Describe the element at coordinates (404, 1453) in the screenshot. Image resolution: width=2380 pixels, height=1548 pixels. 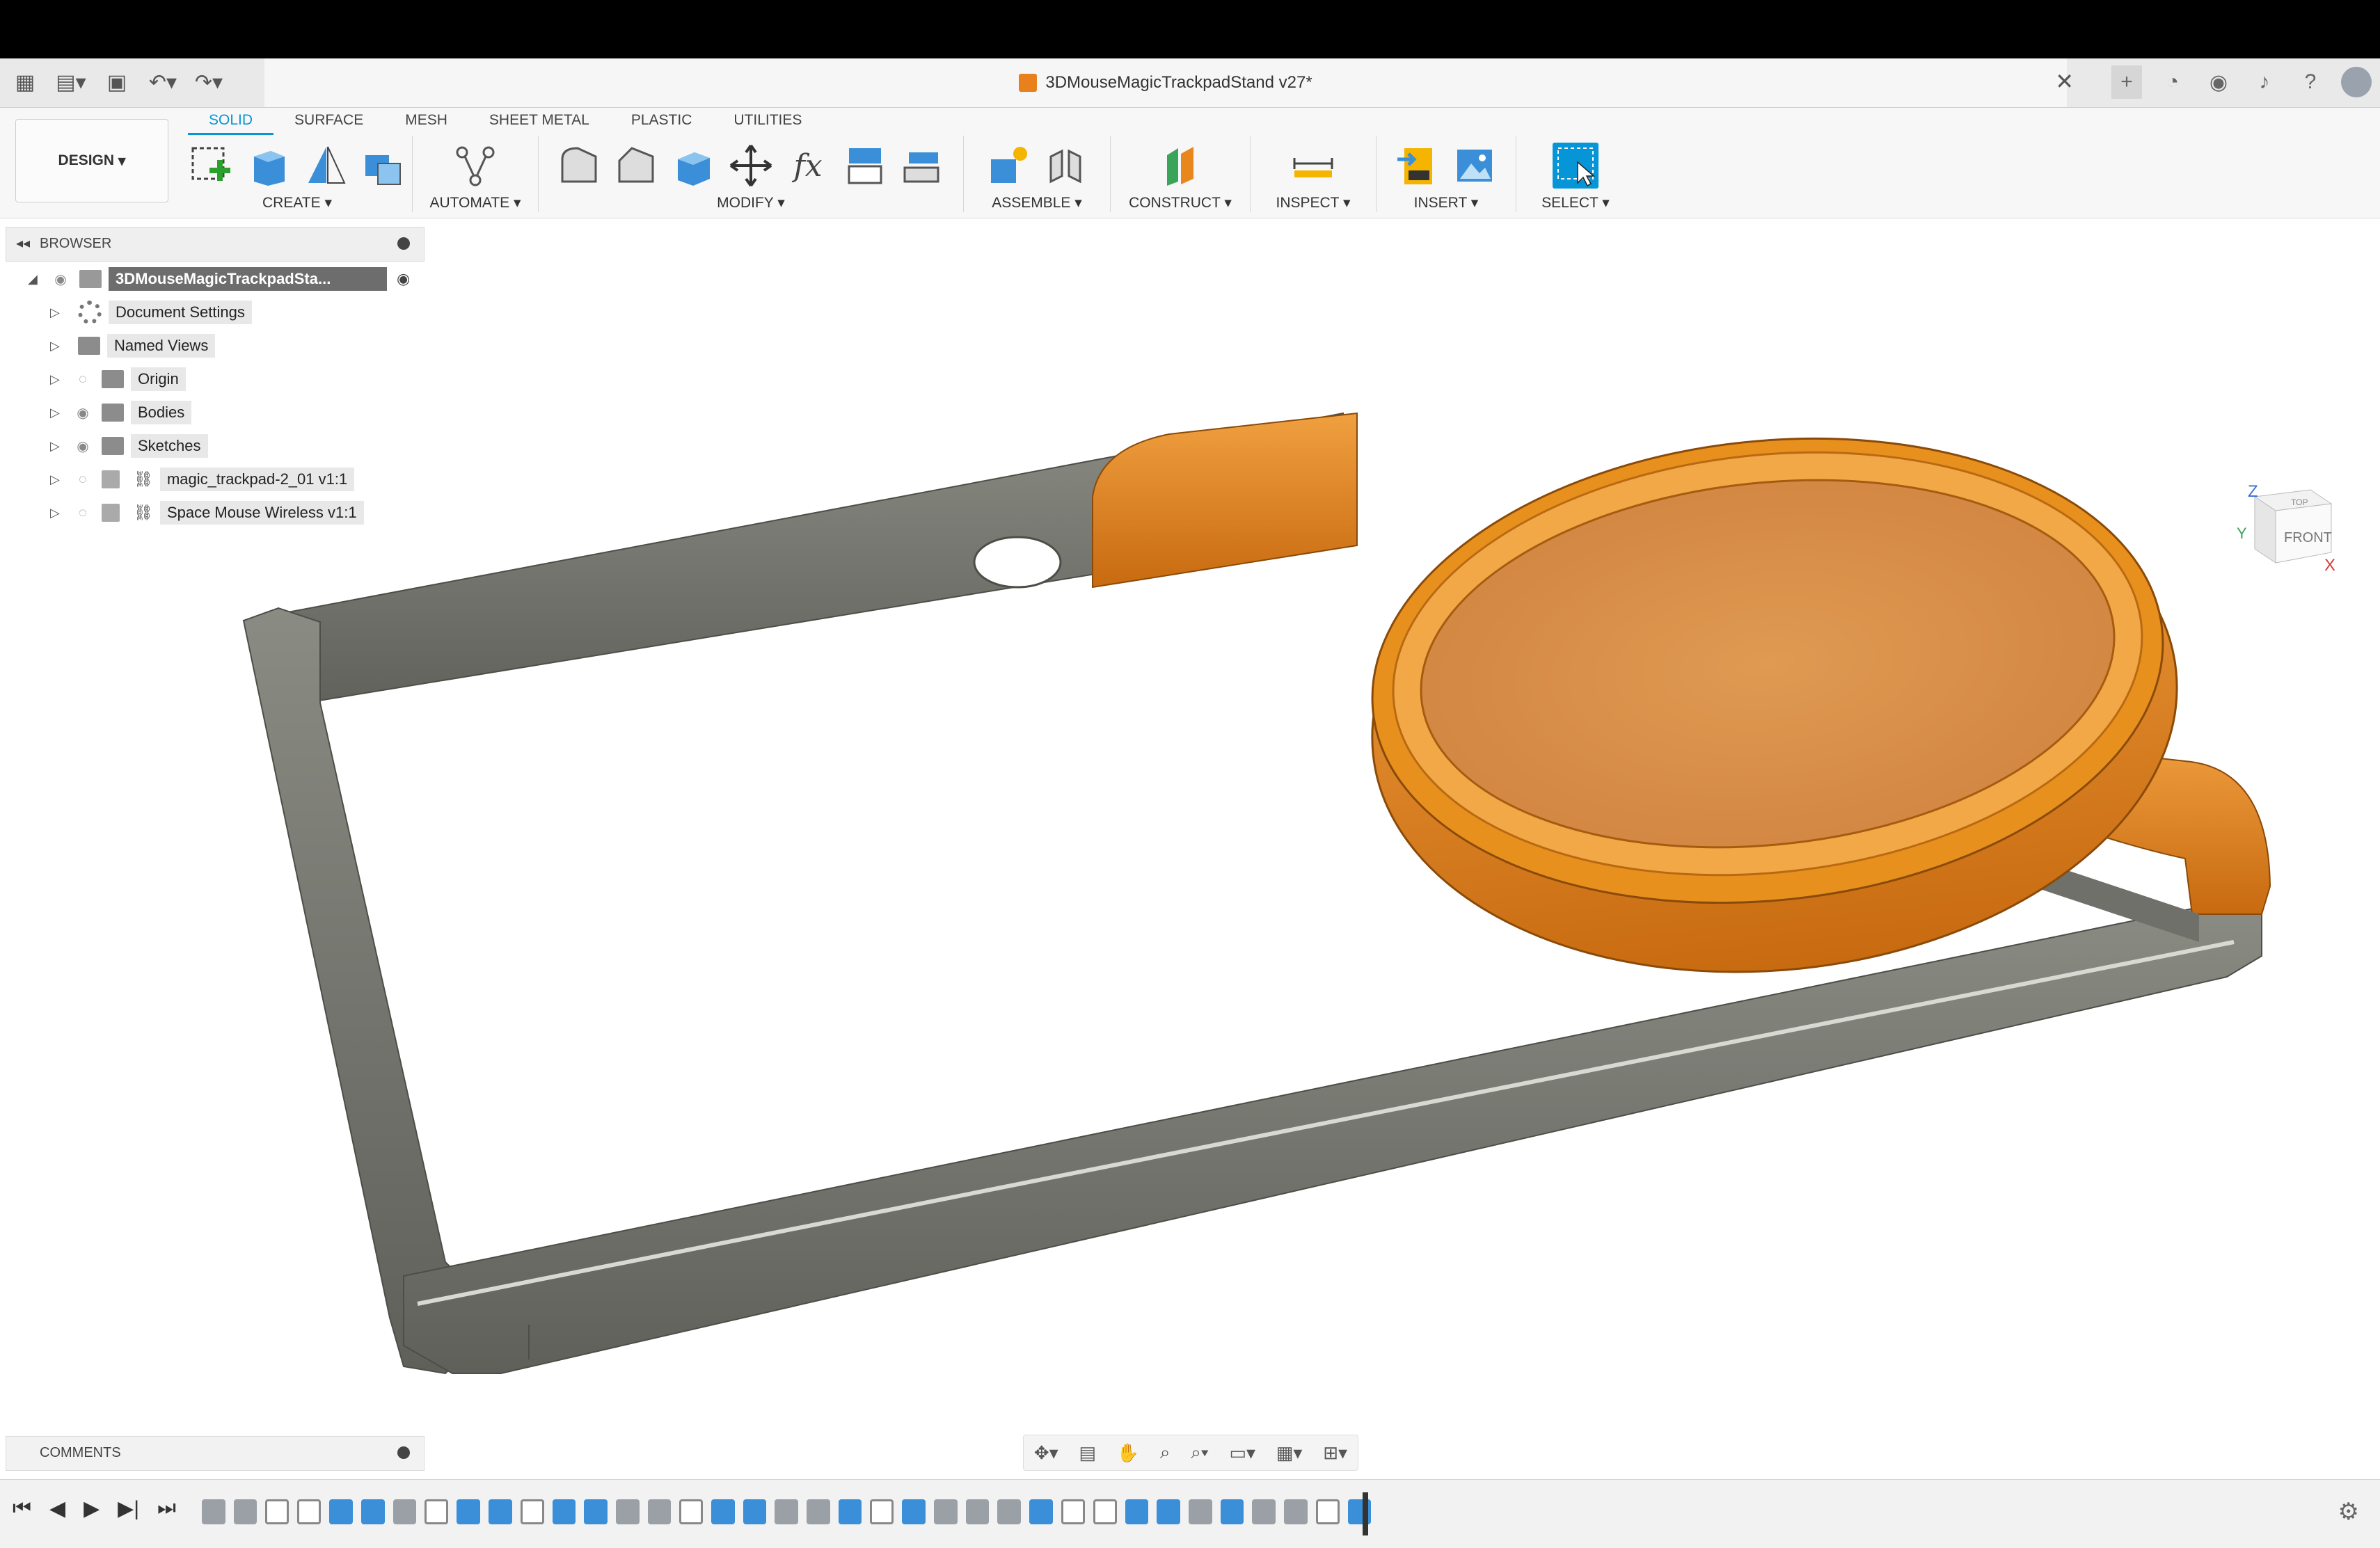
I see `comments-add-icon` at that location.